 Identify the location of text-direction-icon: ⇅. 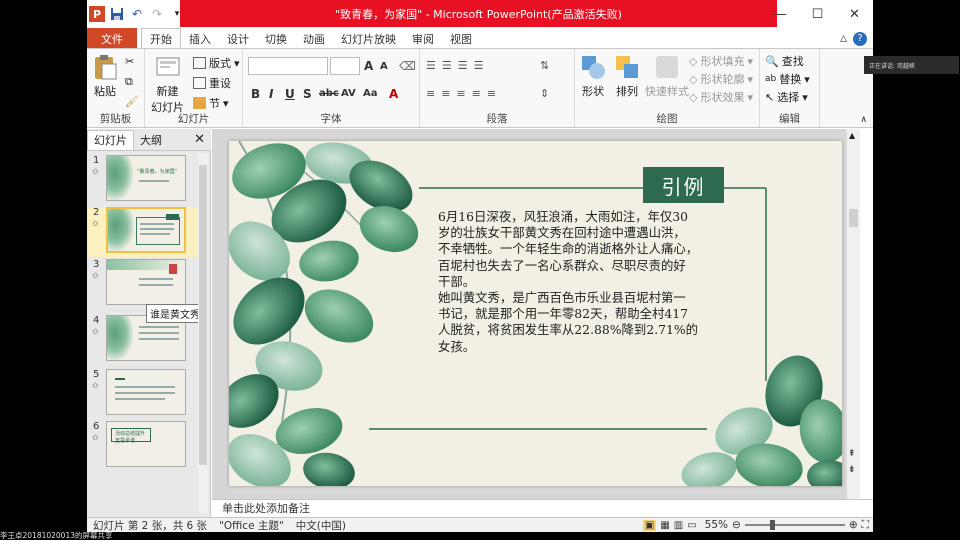
(544, 65).